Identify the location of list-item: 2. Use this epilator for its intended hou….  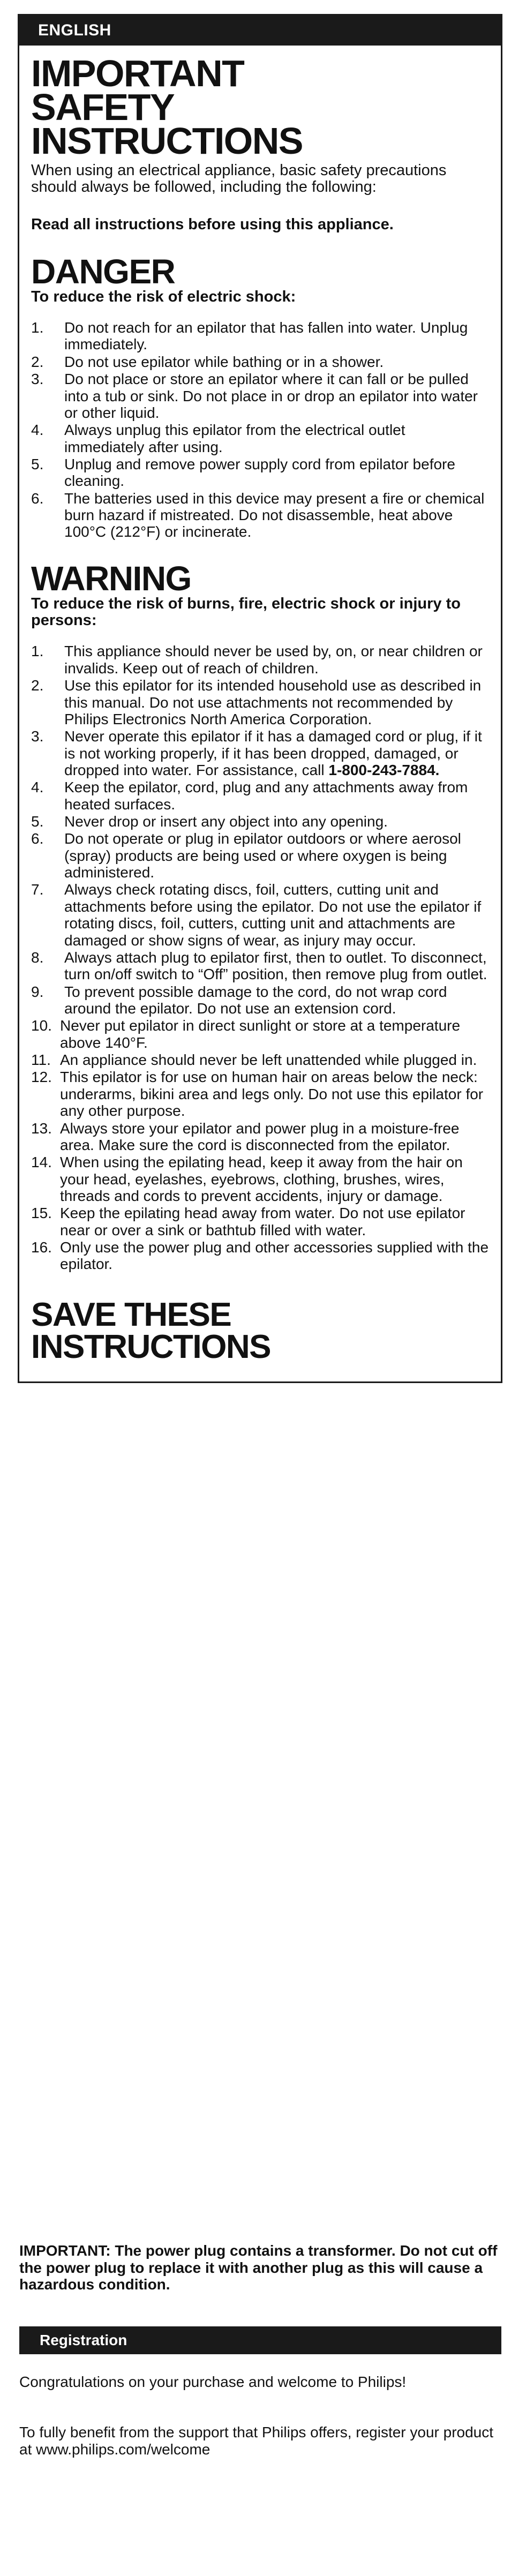
(260, 702).